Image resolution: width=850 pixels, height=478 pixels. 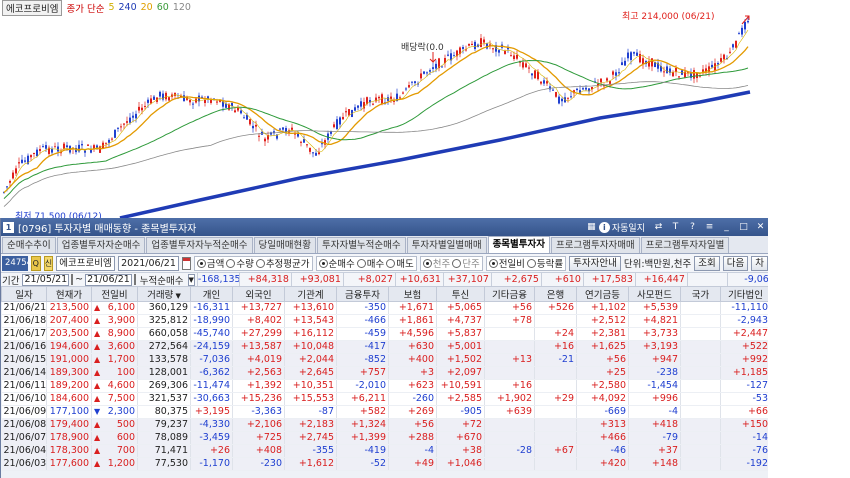 What do you see at coordinates (86, 263) in the screenshot?
I see `stock-name-field: 에코프로비엠` at bounding box center [86, 263].